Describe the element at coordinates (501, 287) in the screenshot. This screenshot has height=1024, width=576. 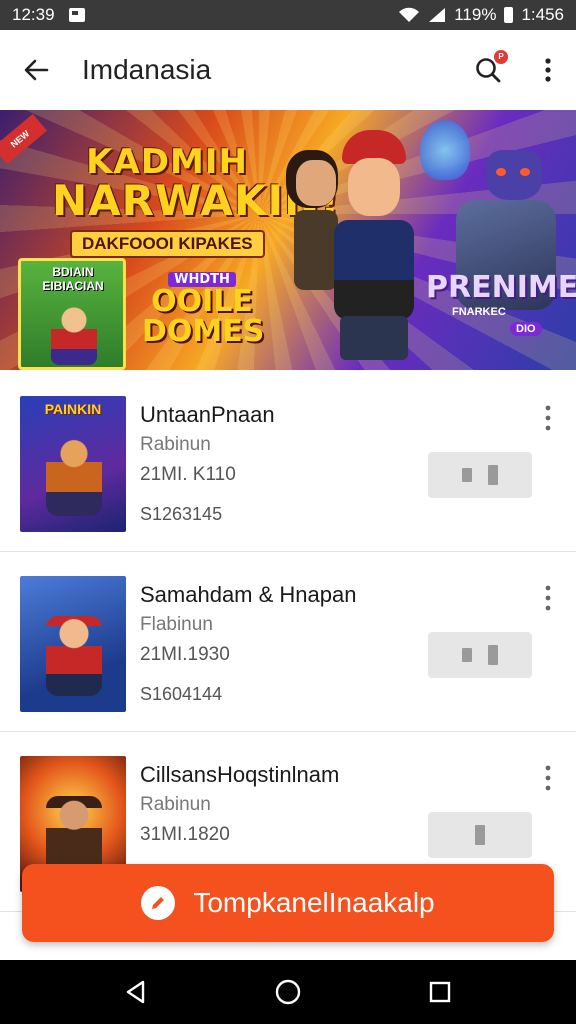
I see `banner-premium-title: PRENIME` at that location.